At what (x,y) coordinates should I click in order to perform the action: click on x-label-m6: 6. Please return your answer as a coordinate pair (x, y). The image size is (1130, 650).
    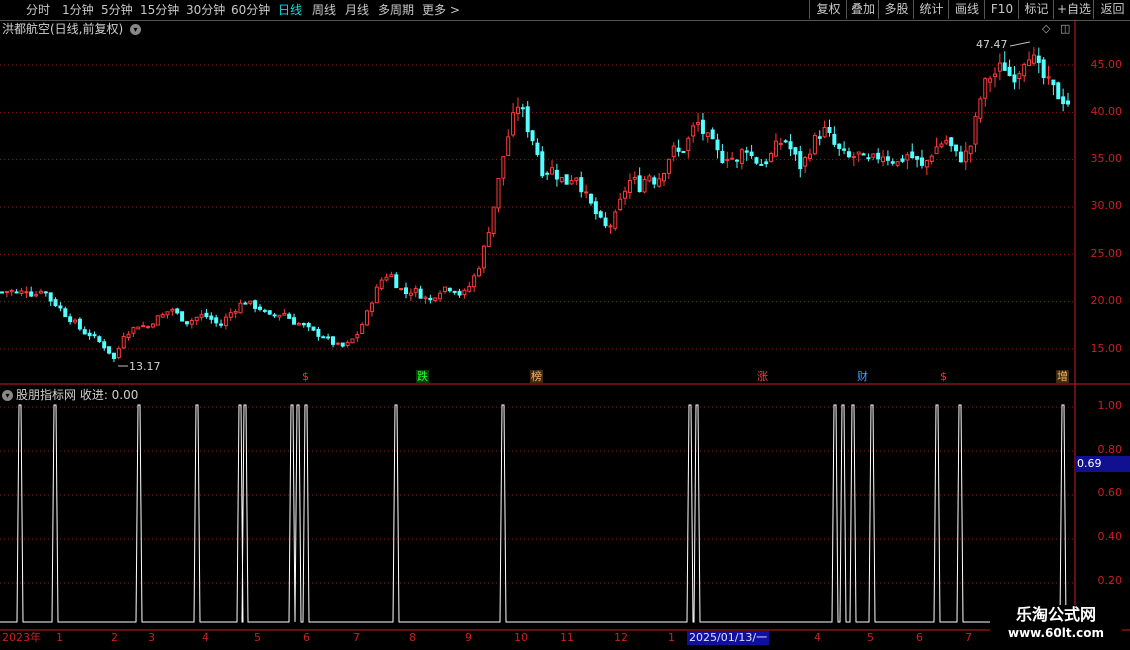
    Looking at the image, I should click on (306, 637).